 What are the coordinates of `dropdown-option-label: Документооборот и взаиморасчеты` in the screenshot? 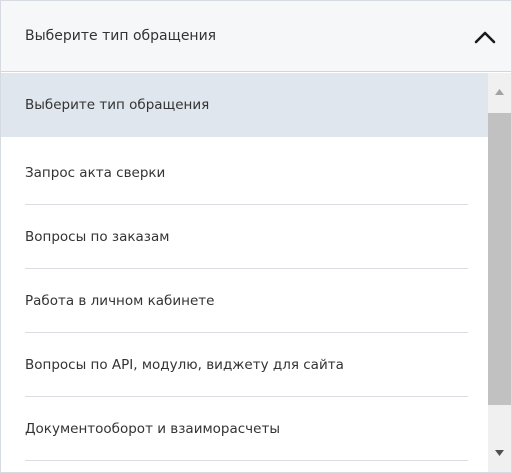 It's located at (152, 429).